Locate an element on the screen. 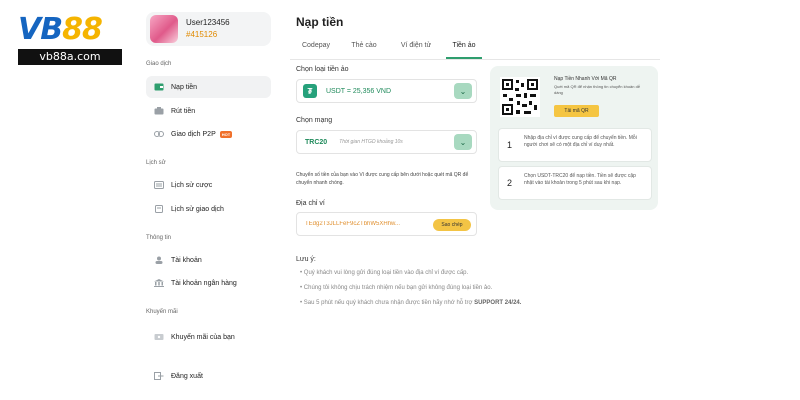  qr-title: Nạp Tiền Nhanh Với Mã QR is located at coordinates (585, 79).